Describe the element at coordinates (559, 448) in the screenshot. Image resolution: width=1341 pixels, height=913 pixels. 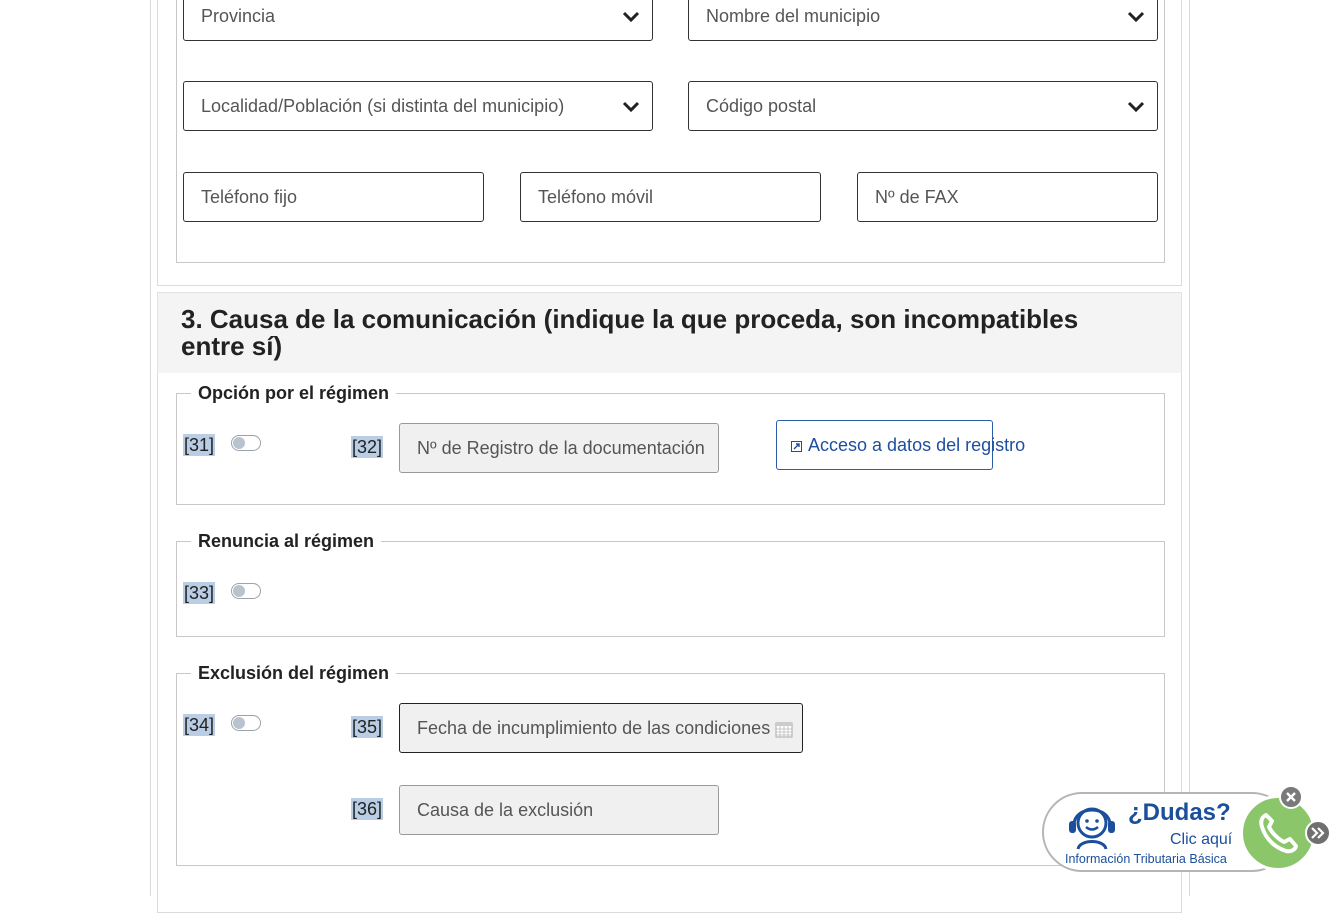
I see `registro-input: Nº de Registro de la documentación` at that location.